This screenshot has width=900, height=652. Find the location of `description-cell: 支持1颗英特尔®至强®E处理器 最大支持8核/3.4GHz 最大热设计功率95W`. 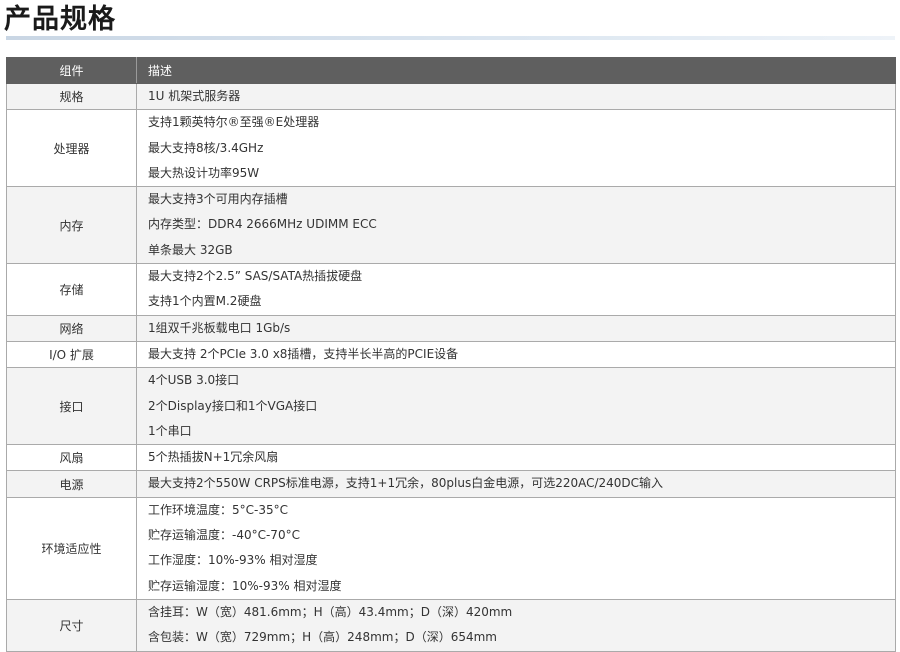

description-cell: 支持1颗英特尔®至强®E处理器 最大支持8核/3.4GHz 最大热设计功率95W is located at coordinates (516, 148).